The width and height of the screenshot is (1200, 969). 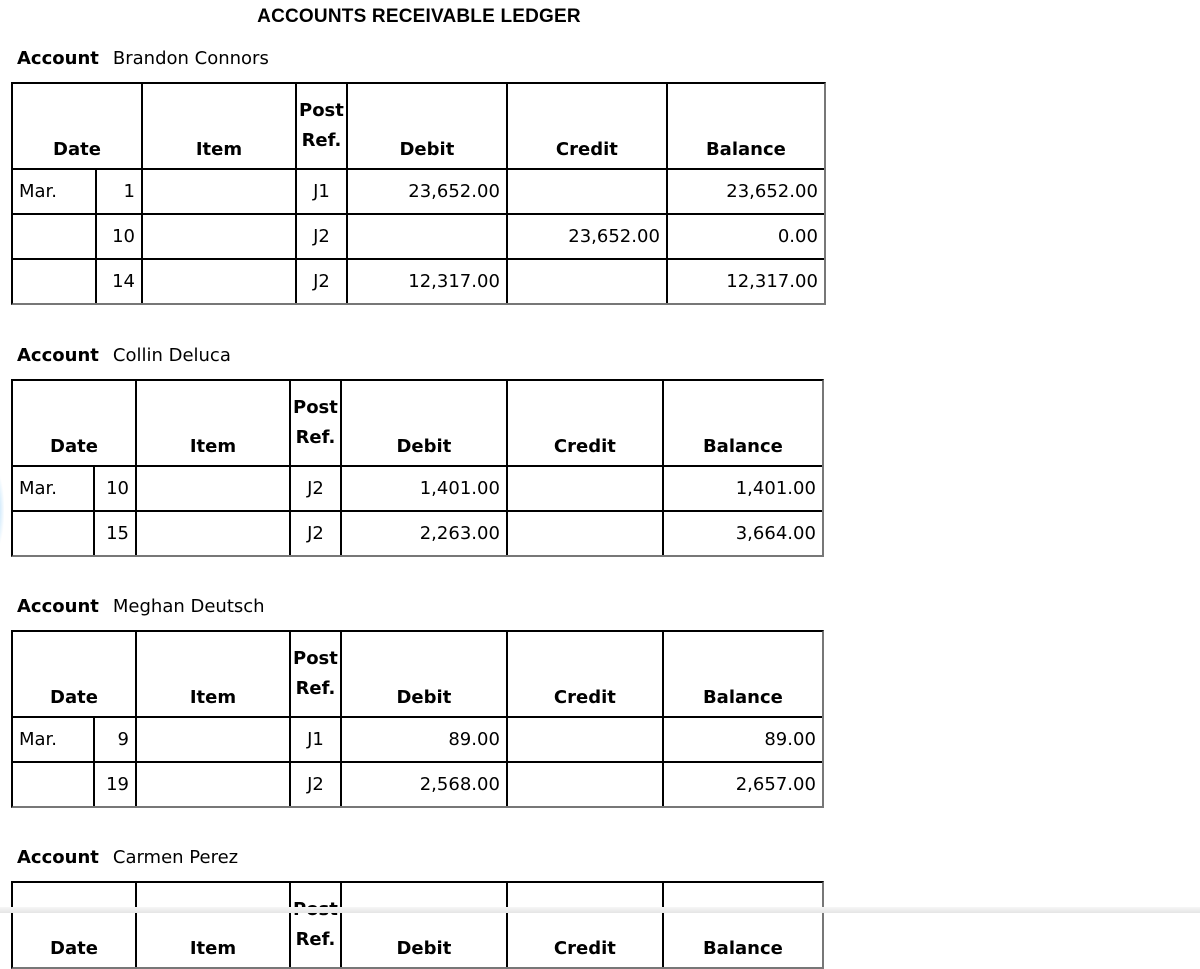 What do you see at coordinates (744, 190) in the screenshot?
I see `cell-balance: 23,652.00` at bounding box center [744, 190].